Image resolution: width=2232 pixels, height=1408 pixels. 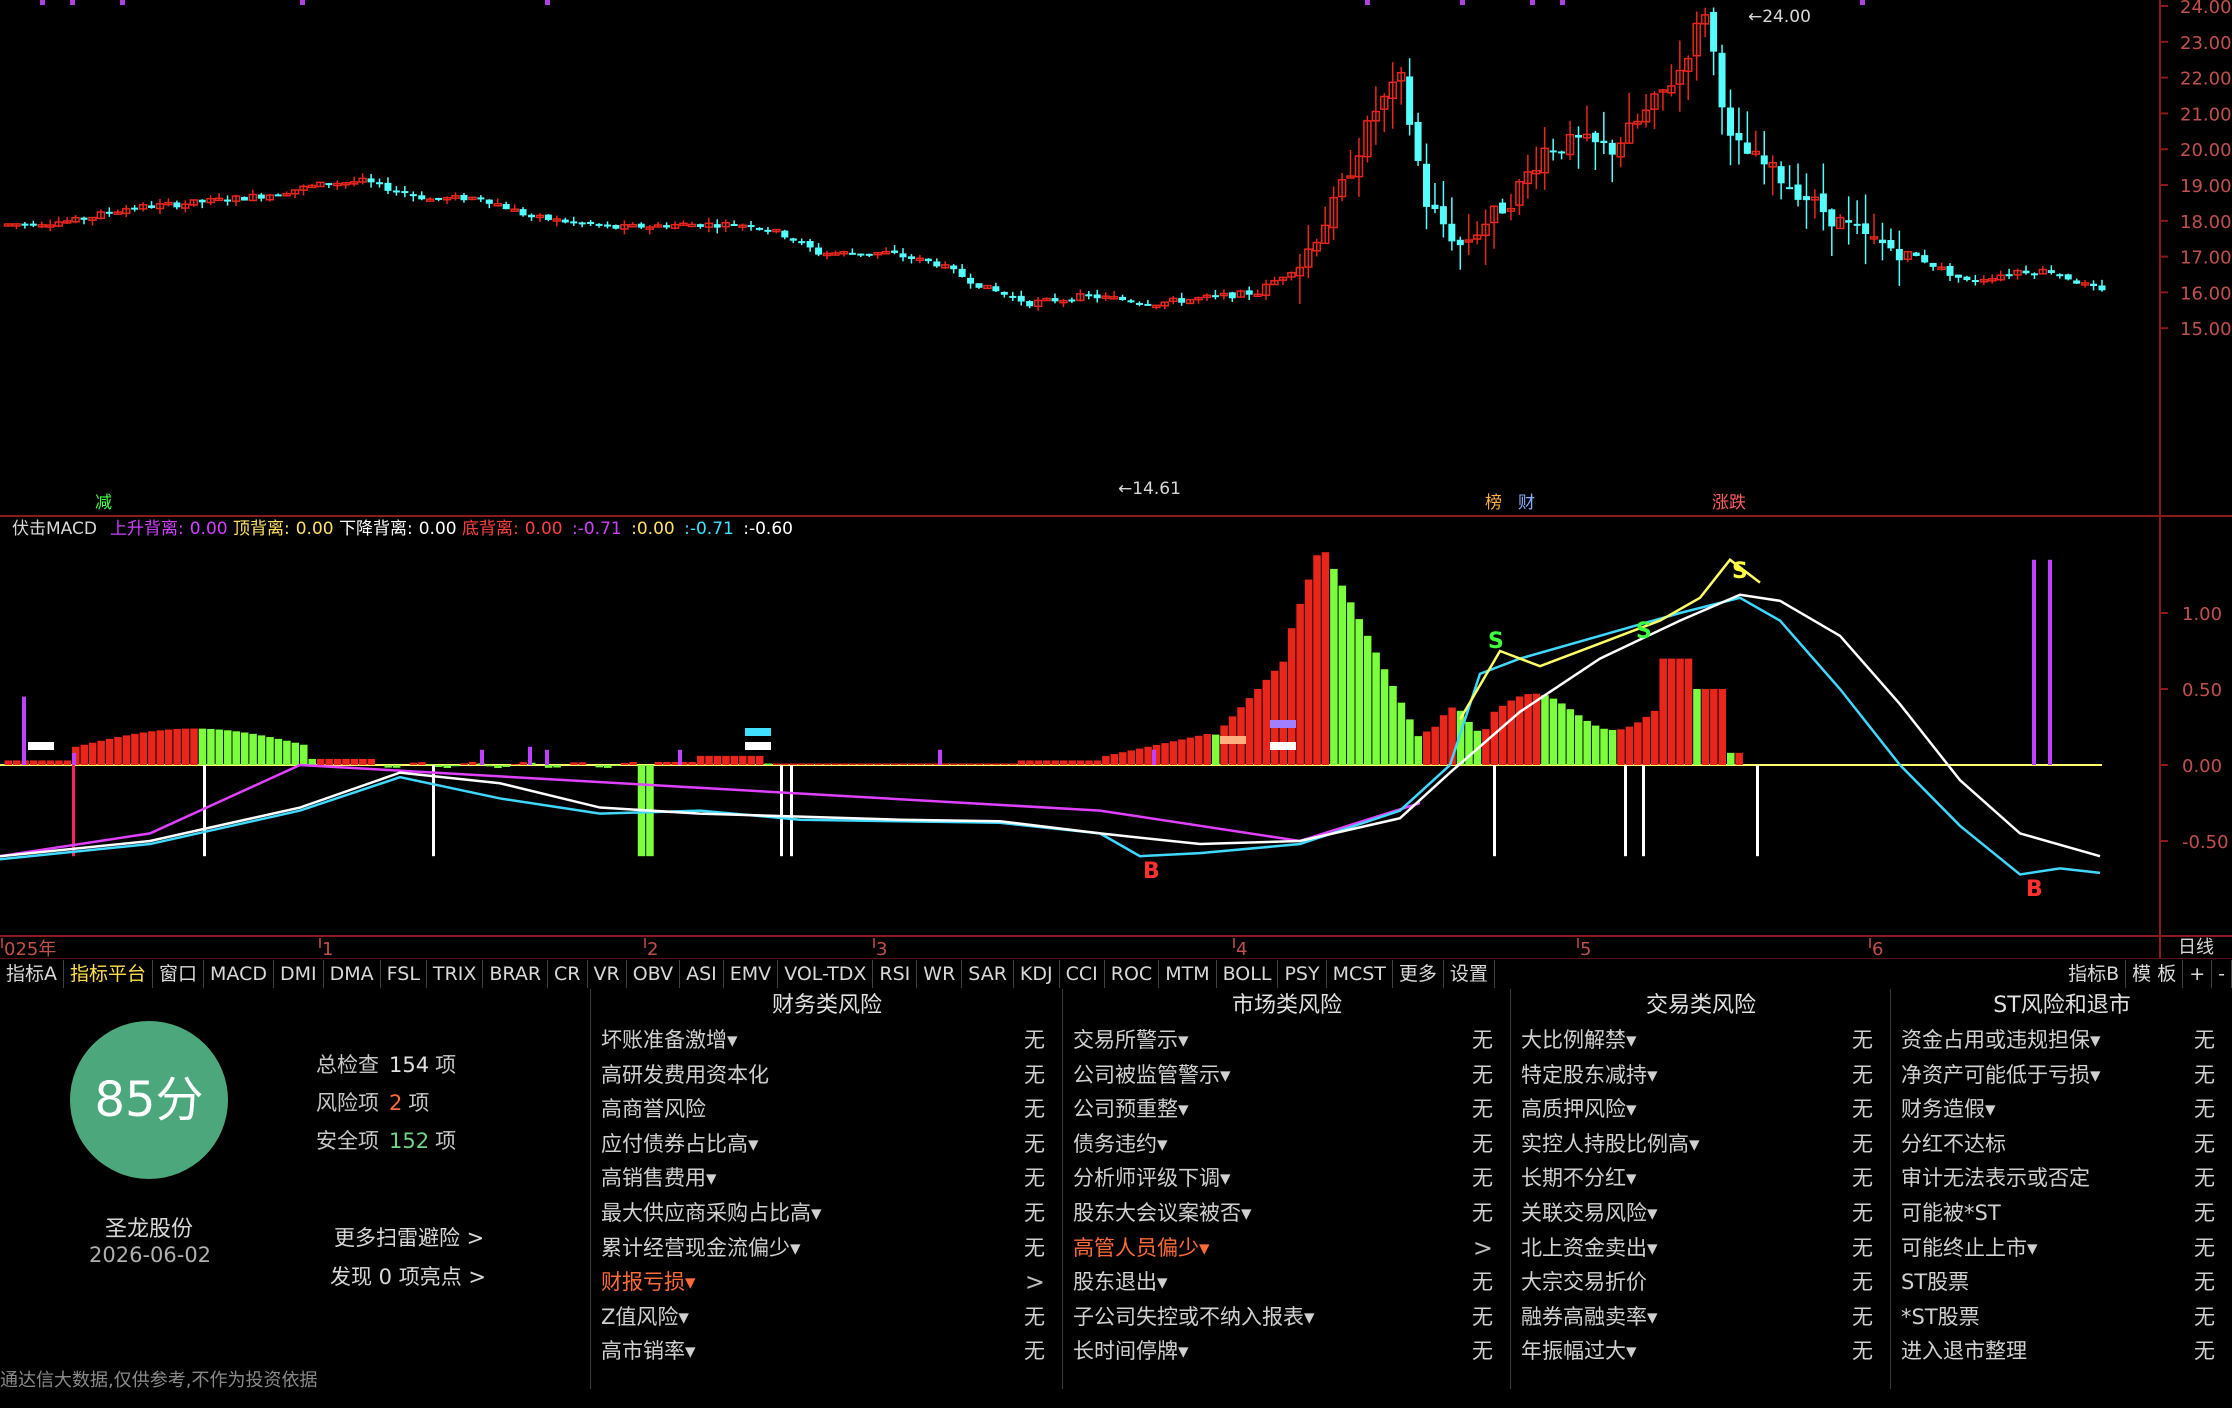 I want to click on risk-item: 关联交易风险▾ 无, so click(x=1701, y=1213).